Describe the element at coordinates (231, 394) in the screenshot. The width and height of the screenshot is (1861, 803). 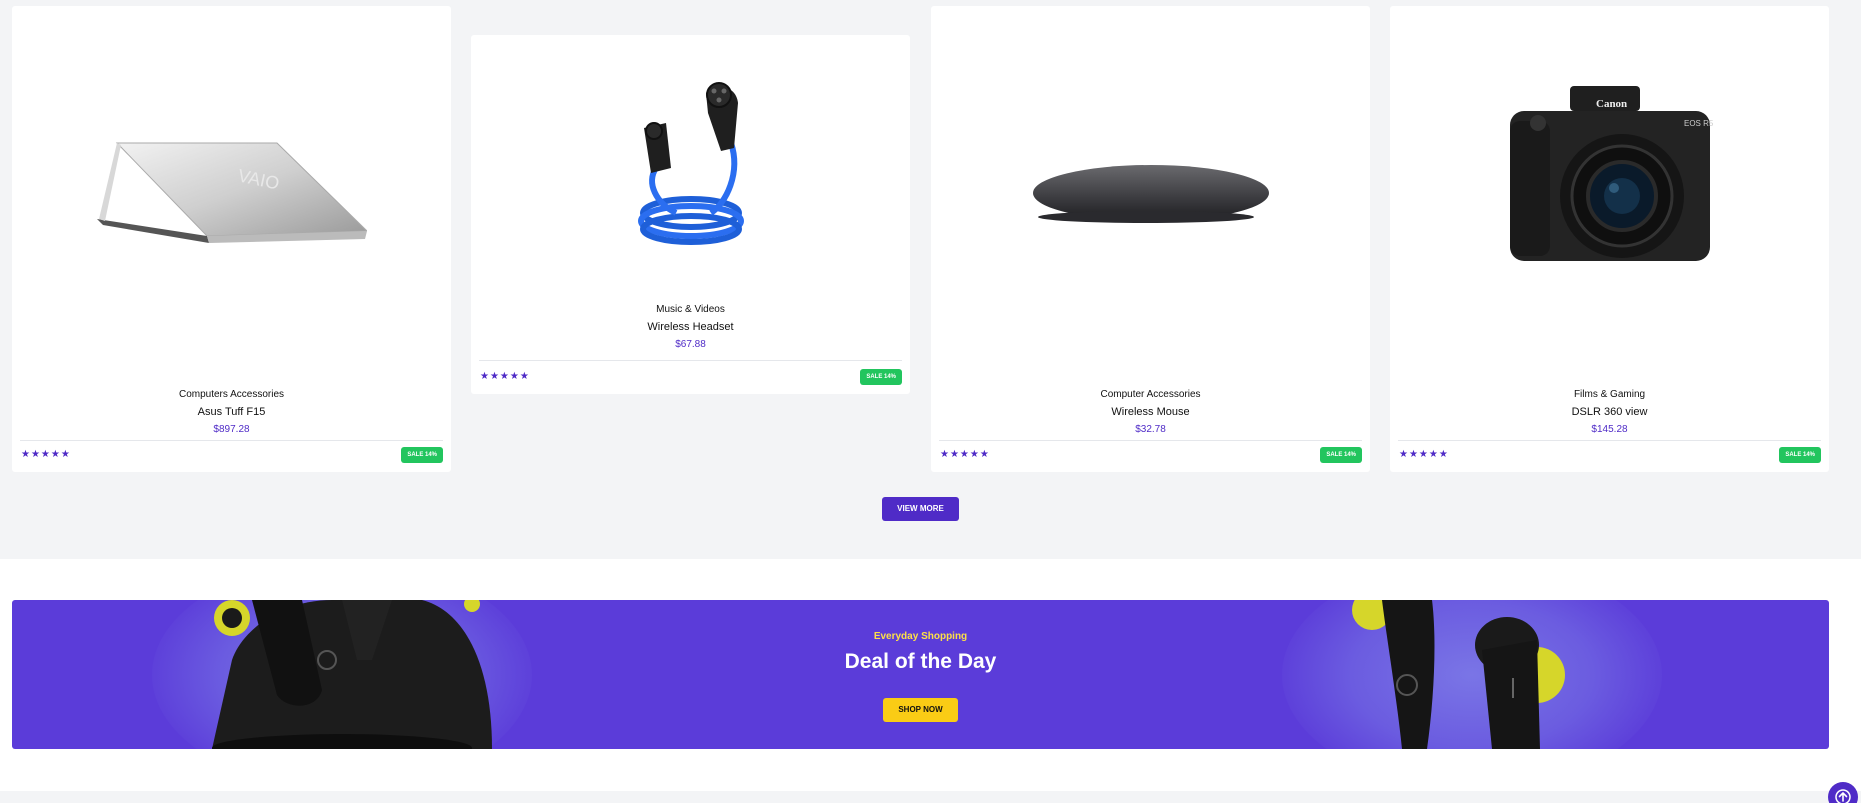
I see `product-category: Computers Accessories` at that location.